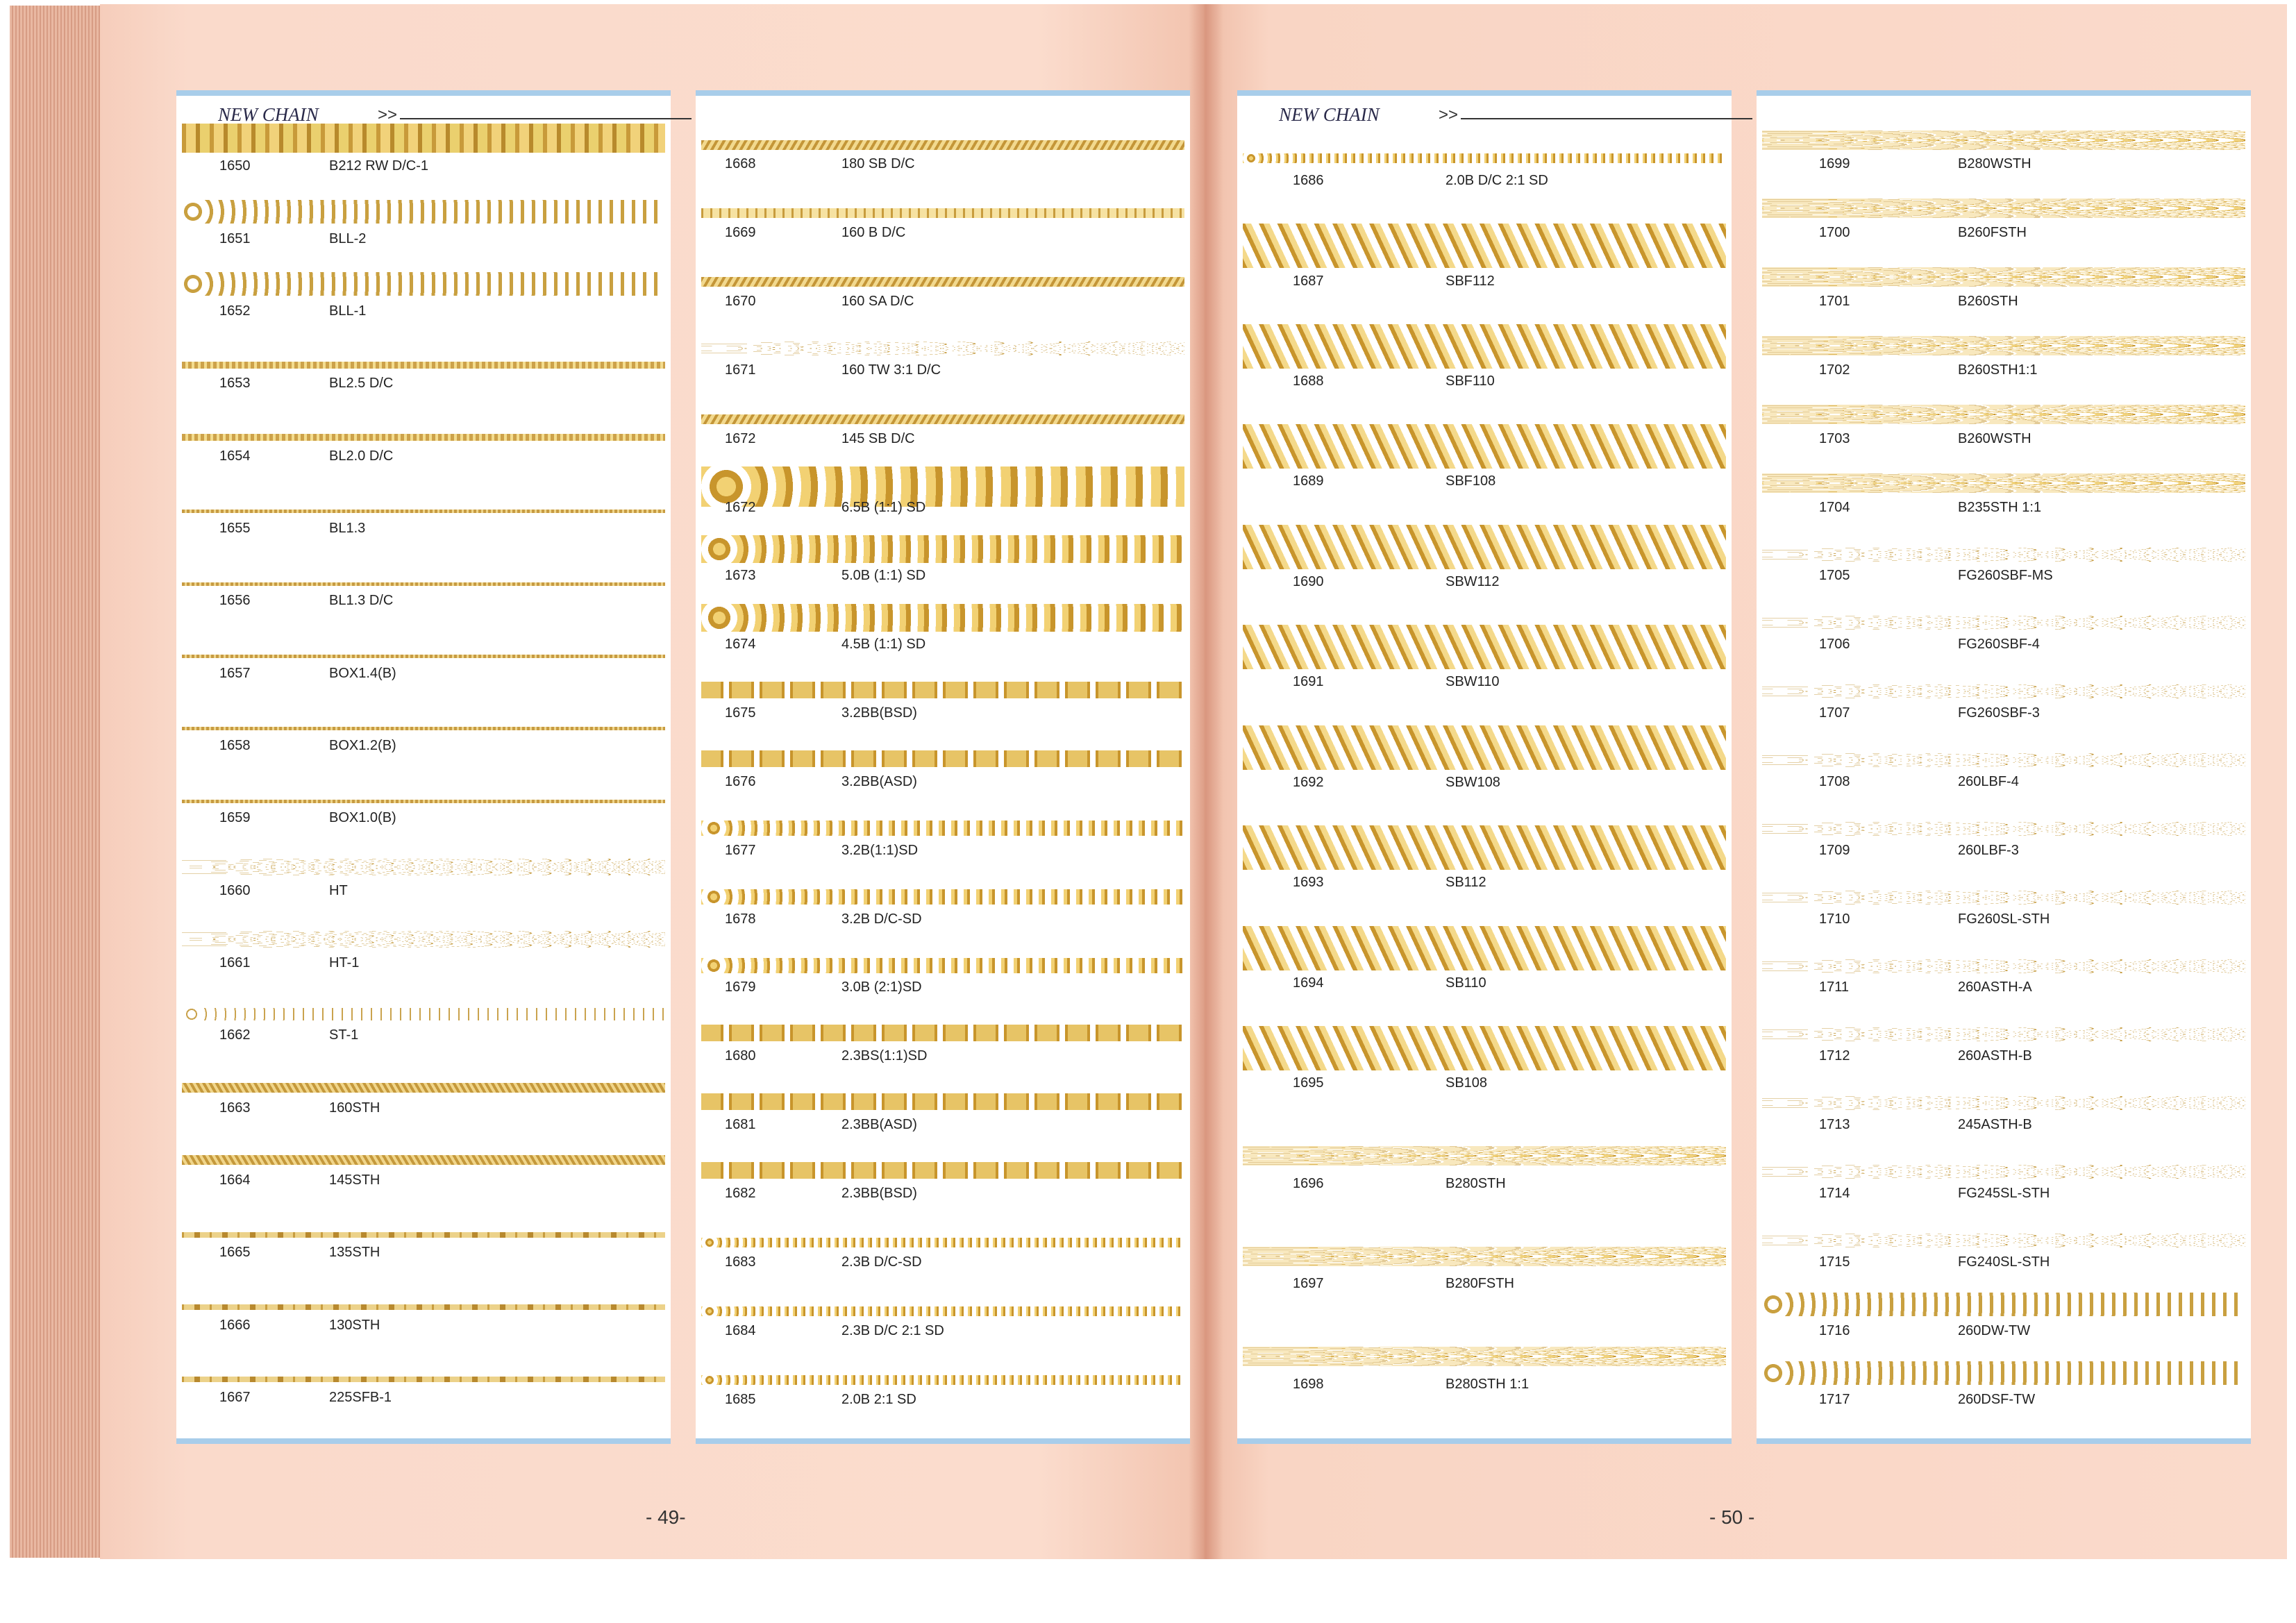 This screenshot has width=2296, height=1623. Describe the element at coordinates (344, 1035) in the screenshot. I see `item-name: ST-1` at that location.